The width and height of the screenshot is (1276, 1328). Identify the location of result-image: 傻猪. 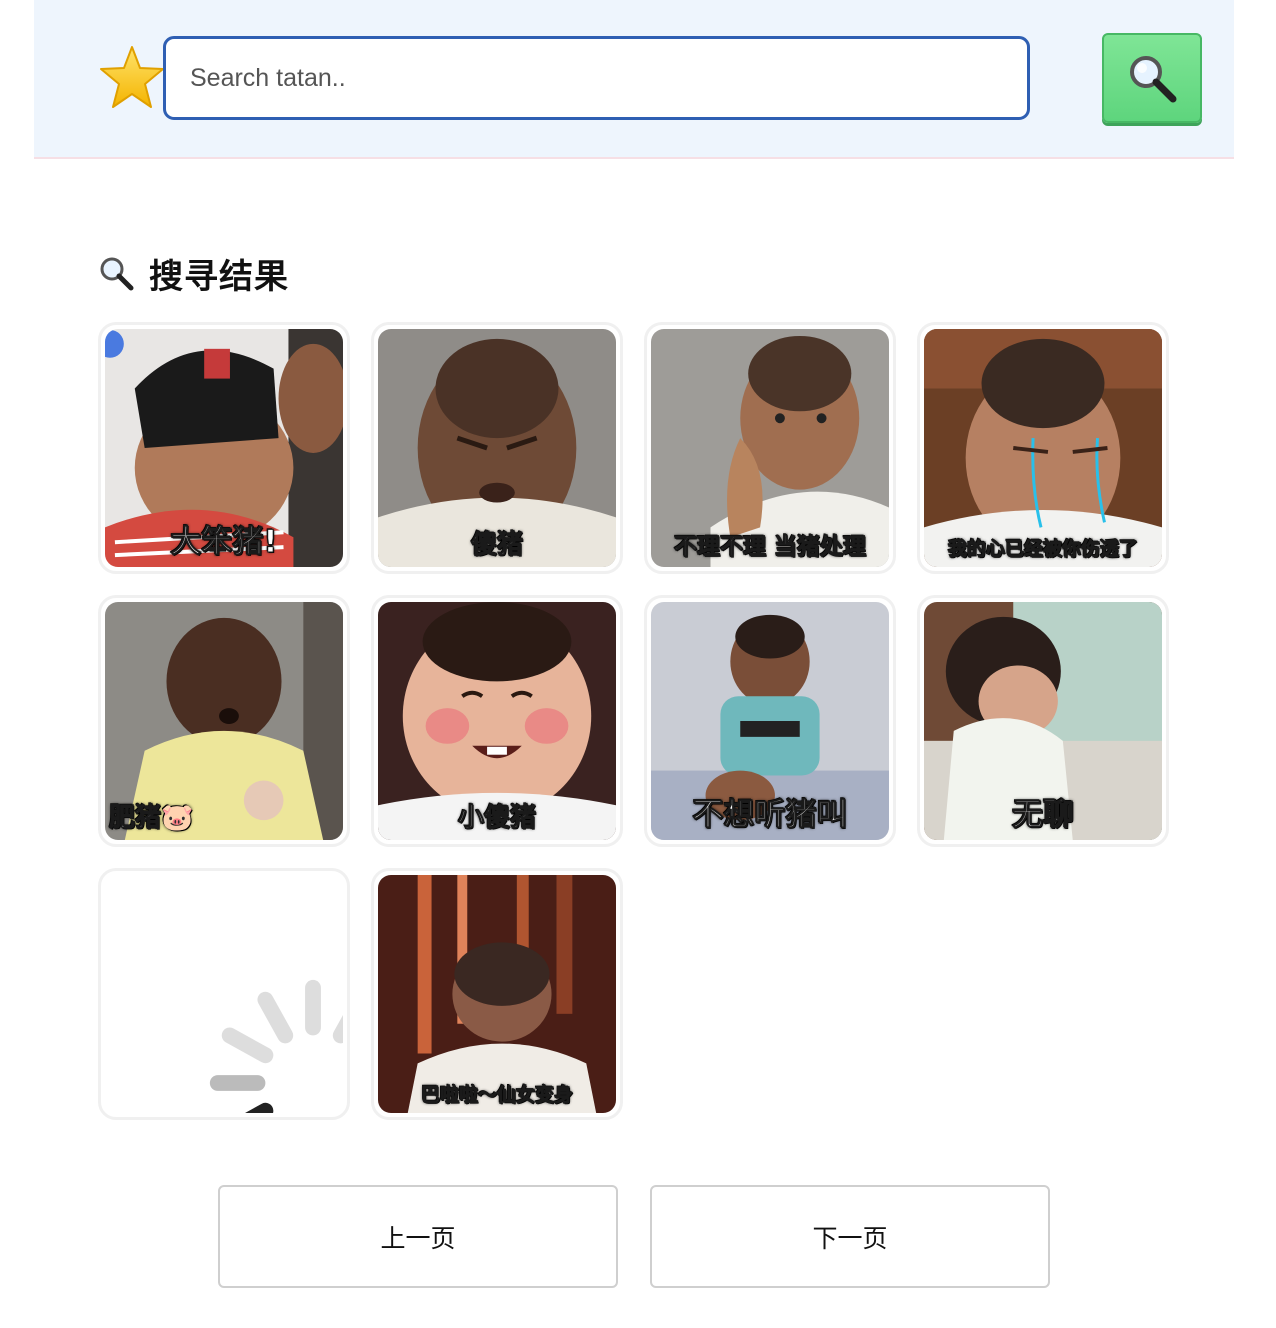
(497, 448).